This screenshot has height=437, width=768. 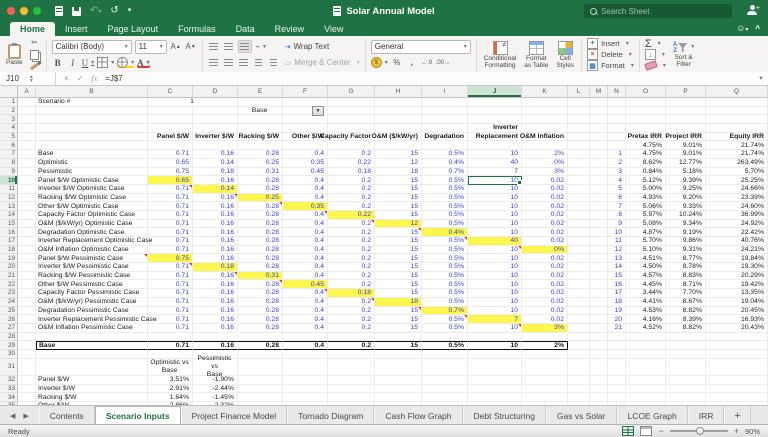 I want to click on col-header-I: I, so click(x=445, y=92).